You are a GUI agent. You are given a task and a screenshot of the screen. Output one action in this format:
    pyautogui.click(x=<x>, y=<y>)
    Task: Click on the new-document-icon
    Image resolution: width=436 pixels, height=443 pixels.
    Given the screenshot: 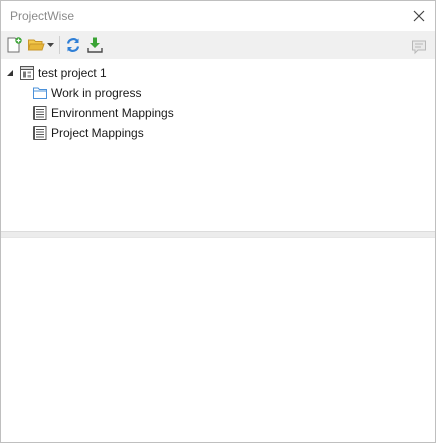 What is the action you would take?
    pyautogui.click(x=14, y=45)
    